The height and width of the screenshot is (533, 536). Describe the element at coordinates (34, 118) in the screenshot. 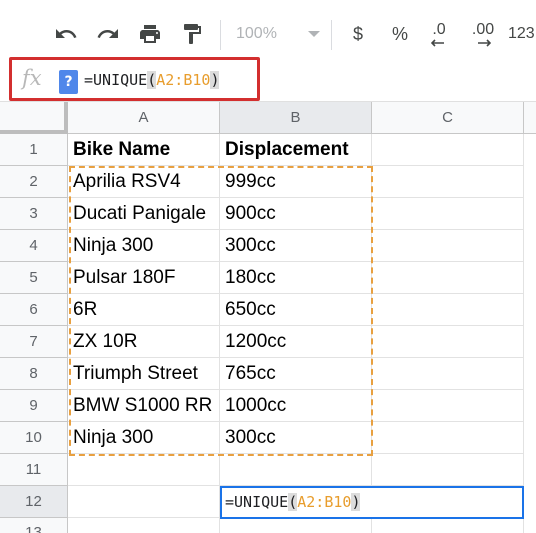

I see `select-all-corner` at that location.